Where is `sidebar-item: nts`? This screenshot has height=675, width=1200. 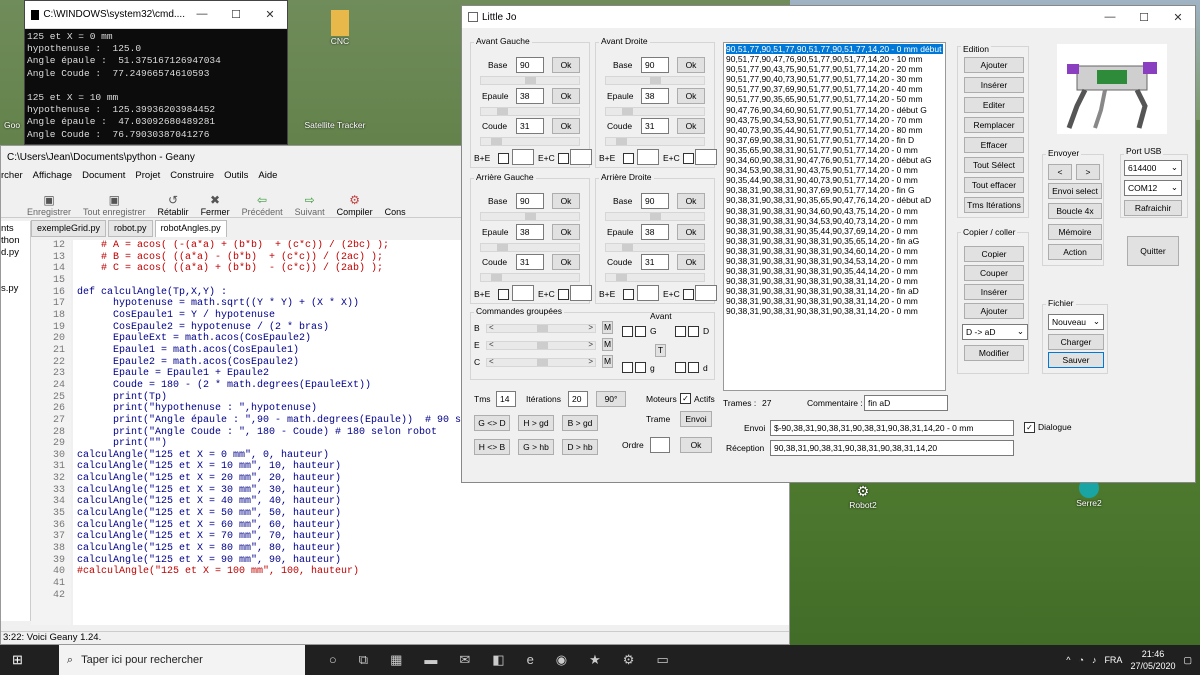
sidebar-item: nts is located at coordinates (15, 229).